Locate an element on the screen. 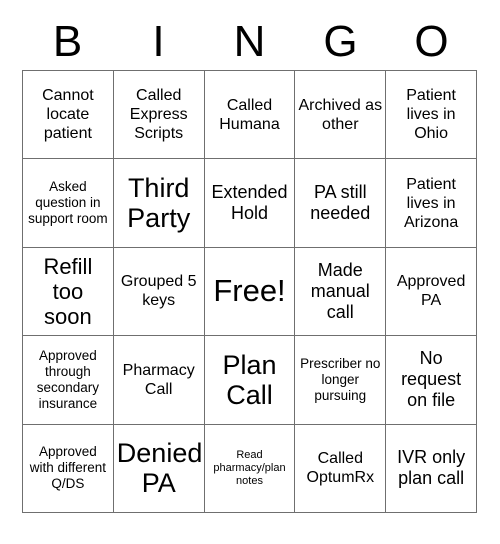 This screenshot has width=500, height=544. bingo-cell-r5c4: Called OptumRx is located at coordinates (341, 468).